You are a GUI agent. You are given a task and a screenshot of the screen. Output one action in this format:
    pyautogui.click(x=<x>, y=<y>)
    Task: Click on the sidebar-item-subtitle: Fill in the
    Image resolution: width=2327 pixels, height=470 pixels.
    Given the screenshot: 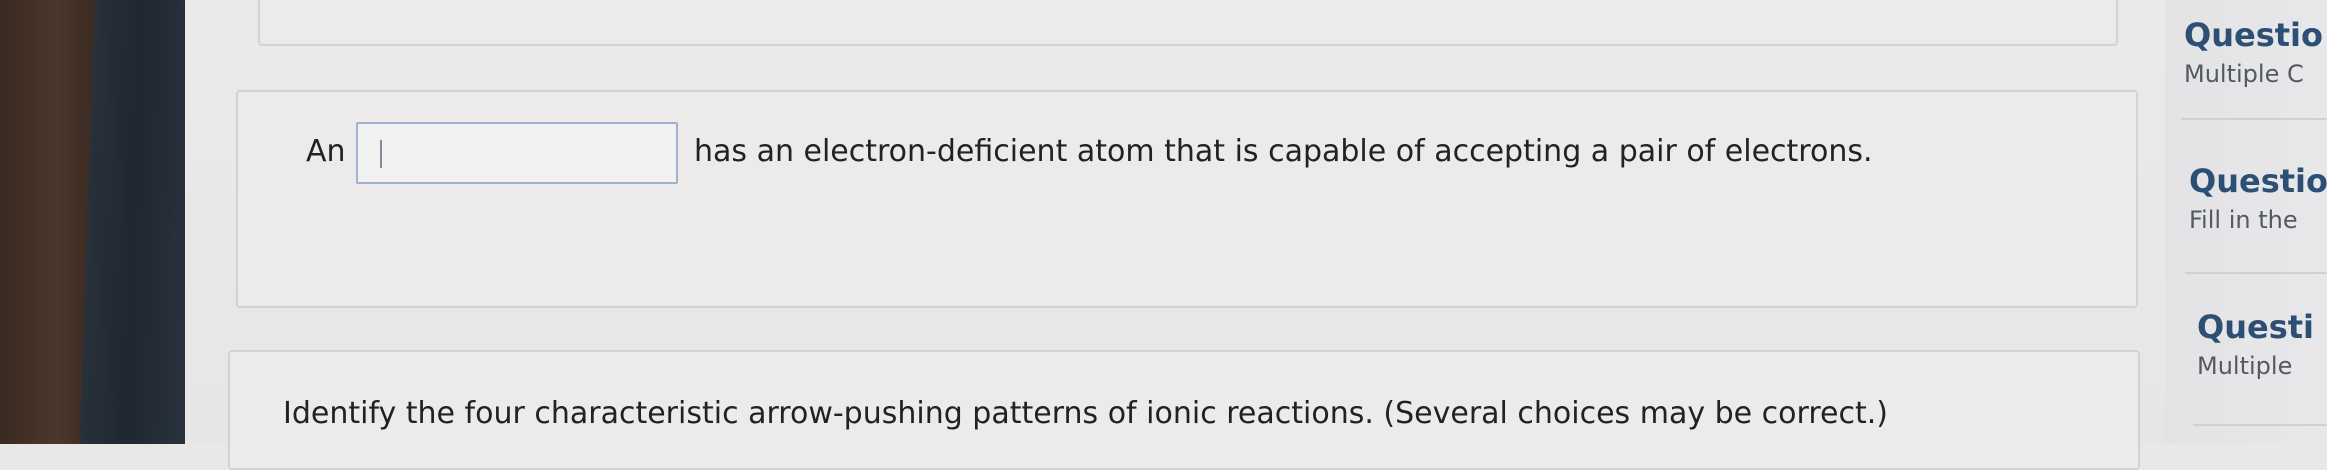 What is the action you would take?
    pyautogui.click(x=2243, y=220)
    